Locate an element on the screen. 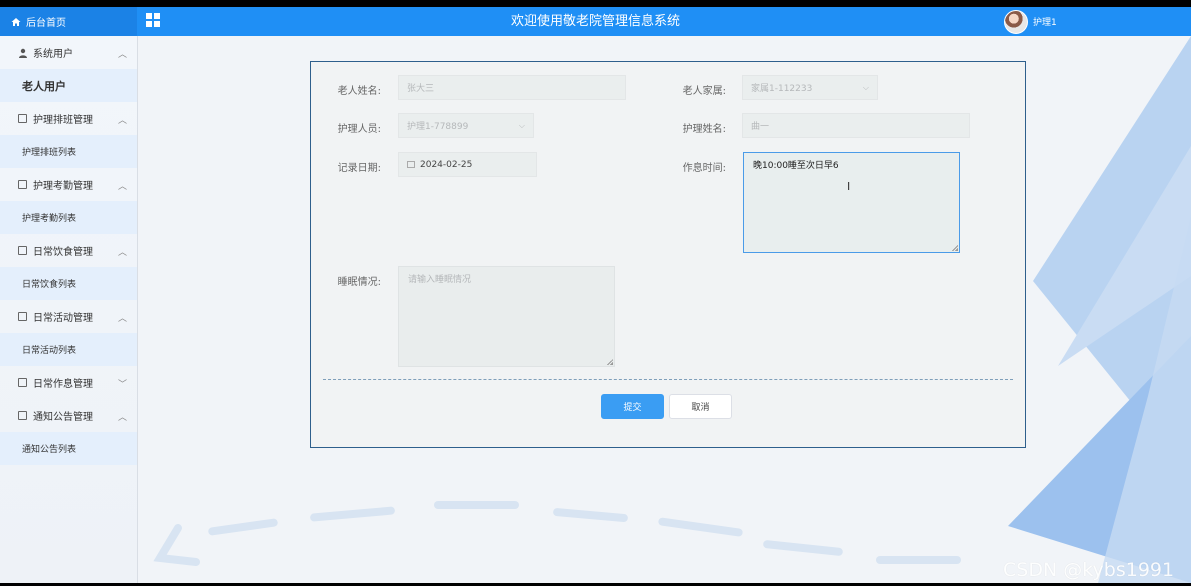 This screenshot has height=586, width=1191. nurse-select: 护理1-778899 ⌵ is located at coordinates (466, 125).